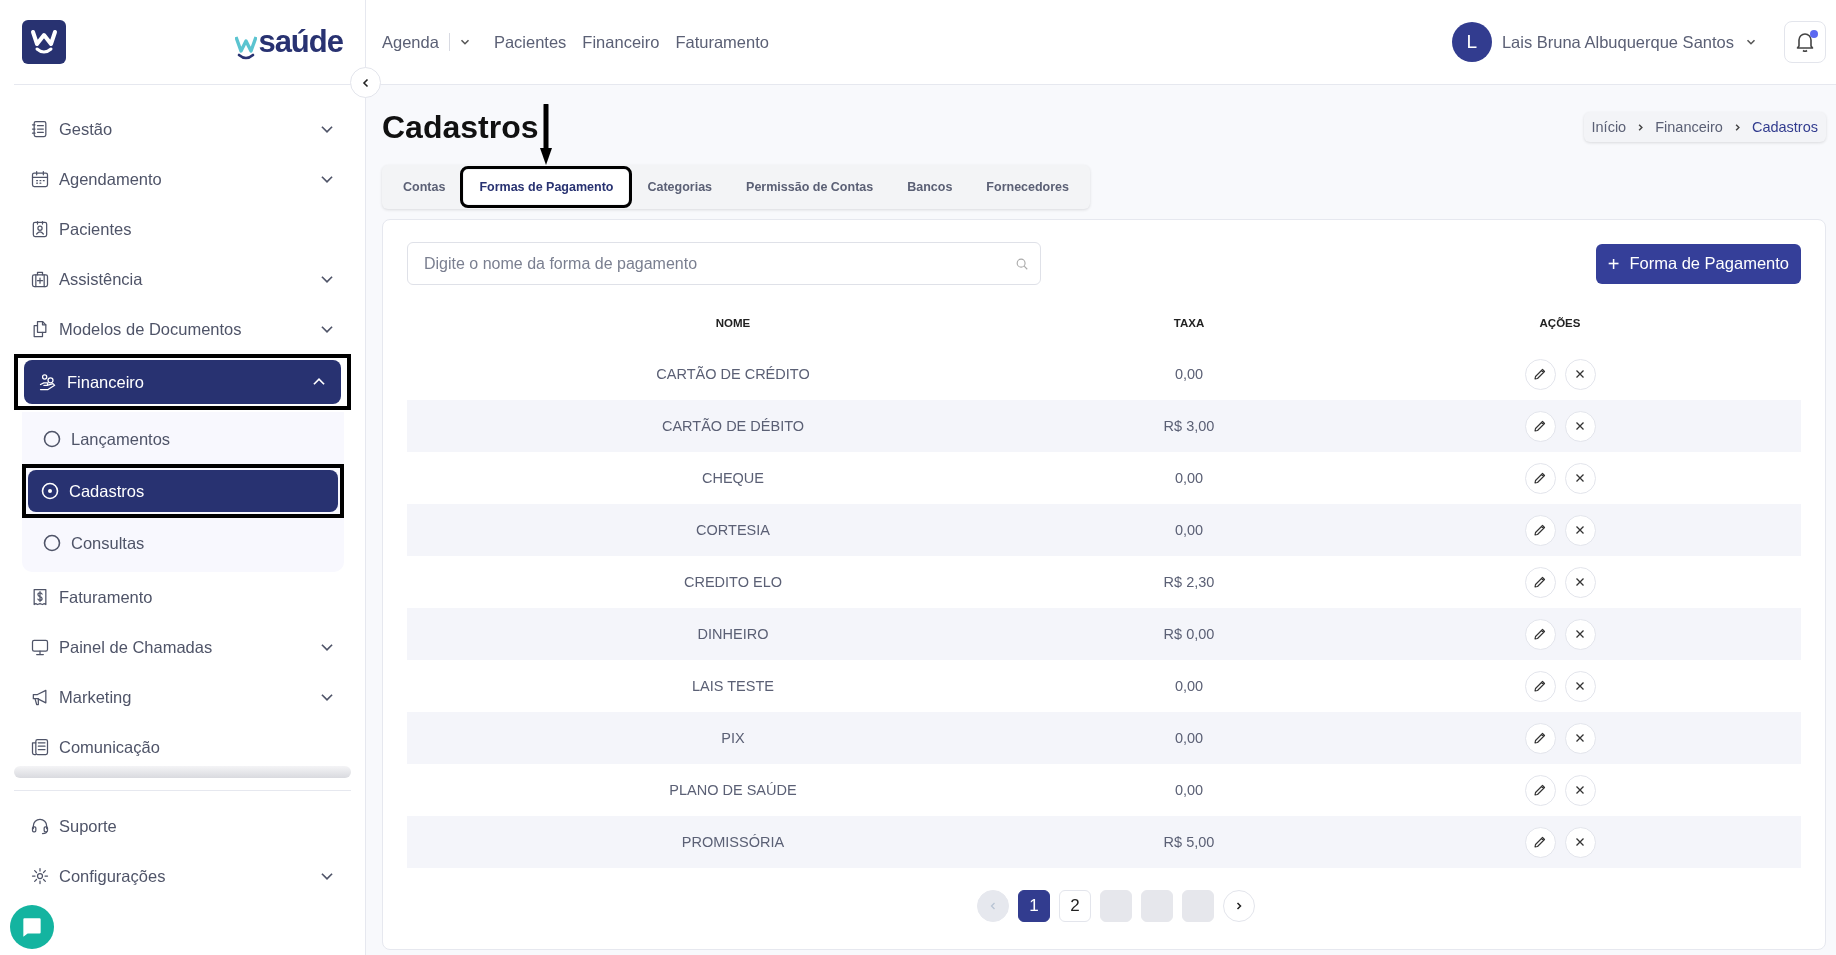  What do you see at coordinates (40, 179) in the screenshot?
I see `calendar-icon` at bounding box center [40, 179].